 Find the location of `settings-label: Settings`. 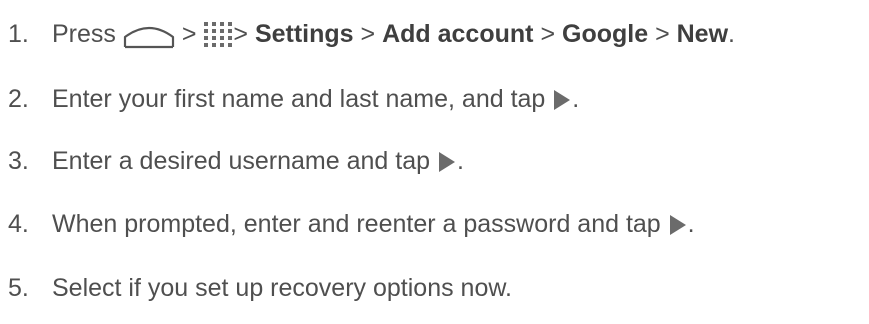

settings-label: Settings is located at coordinates (304, 34).